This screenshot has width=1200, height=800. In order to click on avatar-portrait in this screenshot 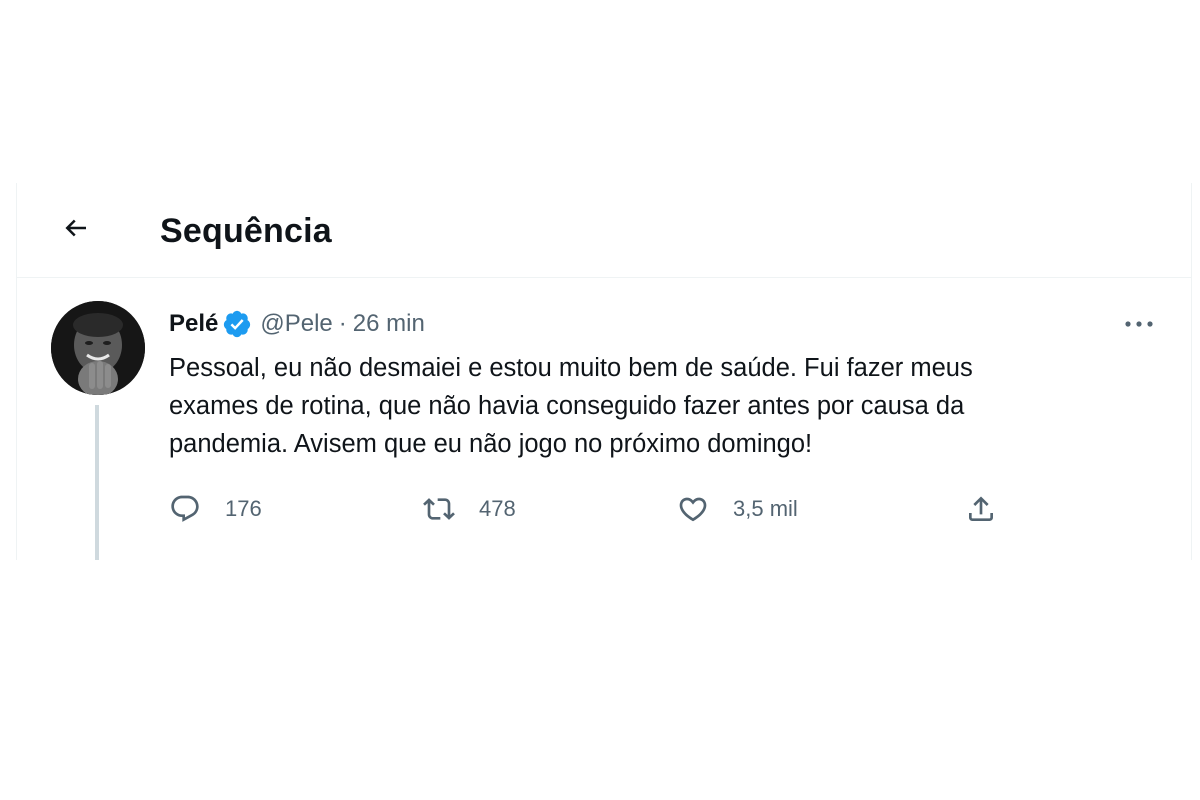, I will do `click(98, 348)`.